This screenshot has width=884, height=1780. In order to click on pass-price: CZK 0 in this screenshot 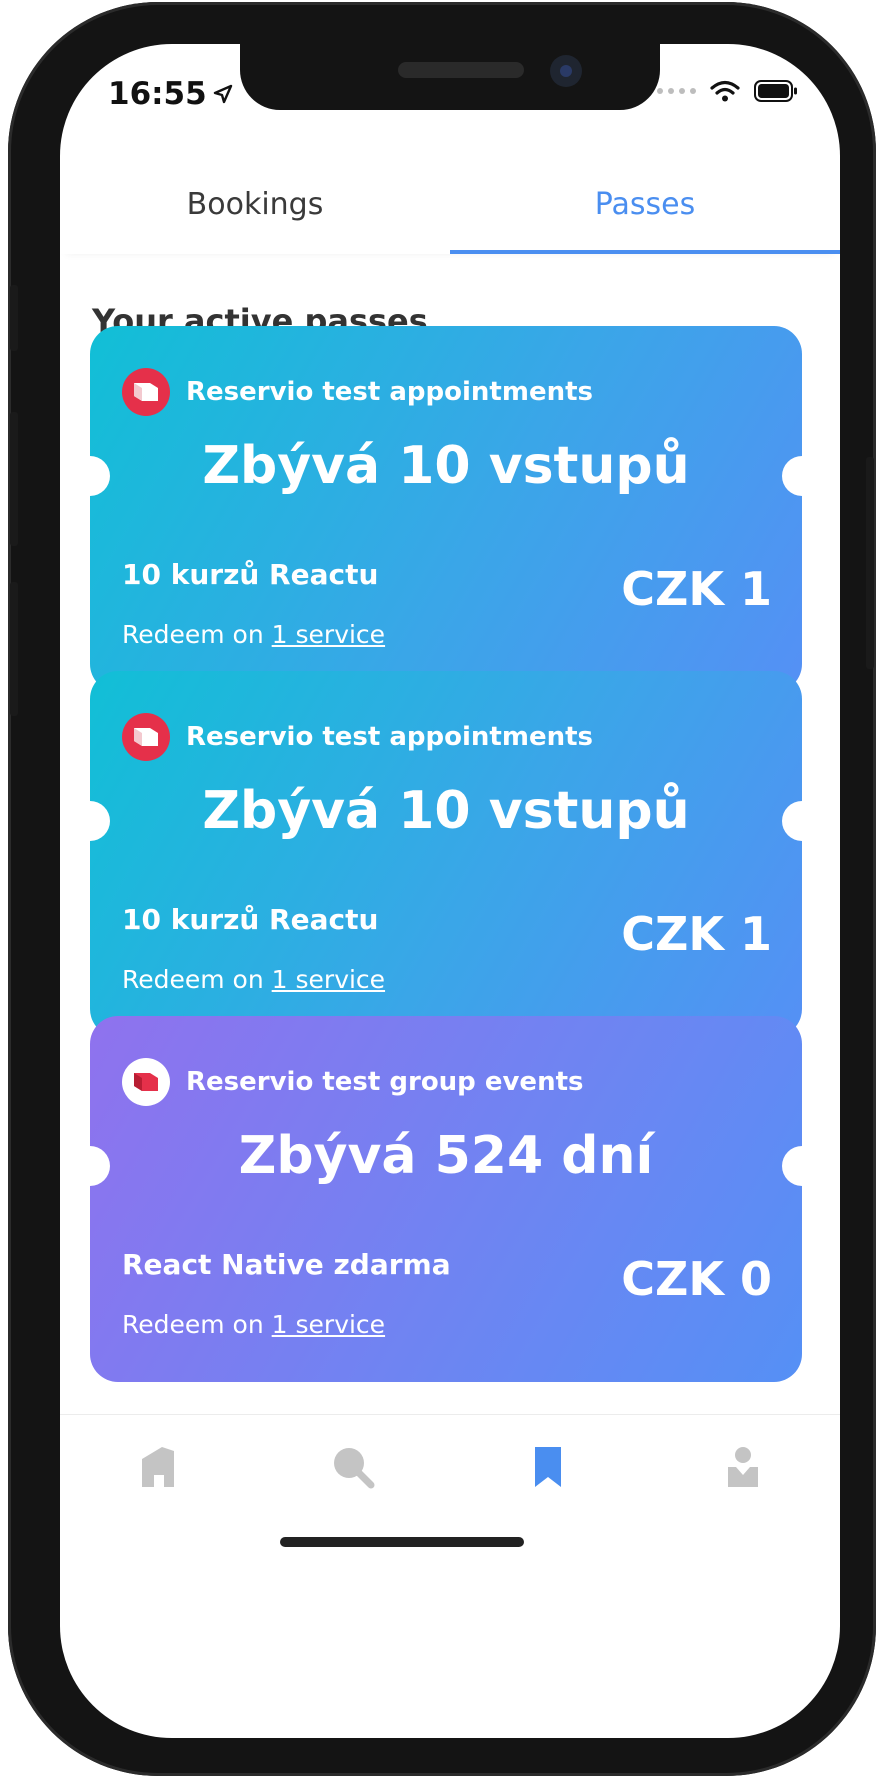, I will do `click(696, 1279)`.